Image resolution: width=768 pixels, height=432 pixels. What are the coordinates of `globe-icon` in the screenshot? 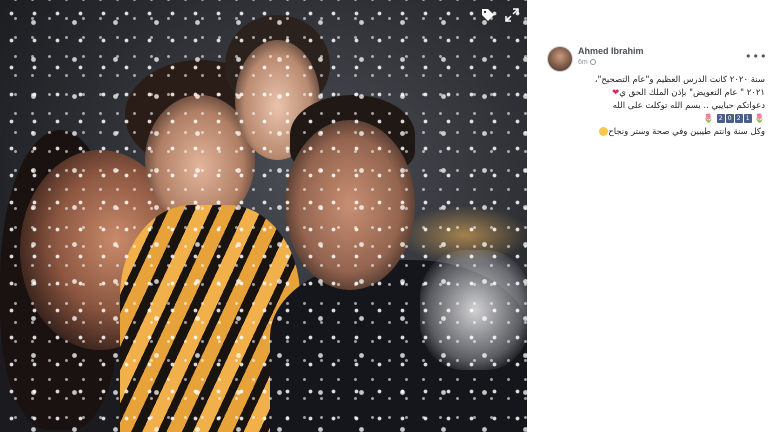 It's located at (592, 62).